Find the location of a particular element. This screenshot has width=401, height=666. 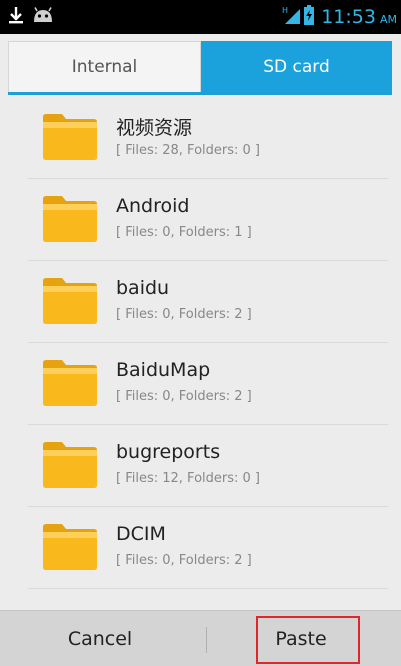

clock-time: 11:53 is located at coordinates (348, 17).